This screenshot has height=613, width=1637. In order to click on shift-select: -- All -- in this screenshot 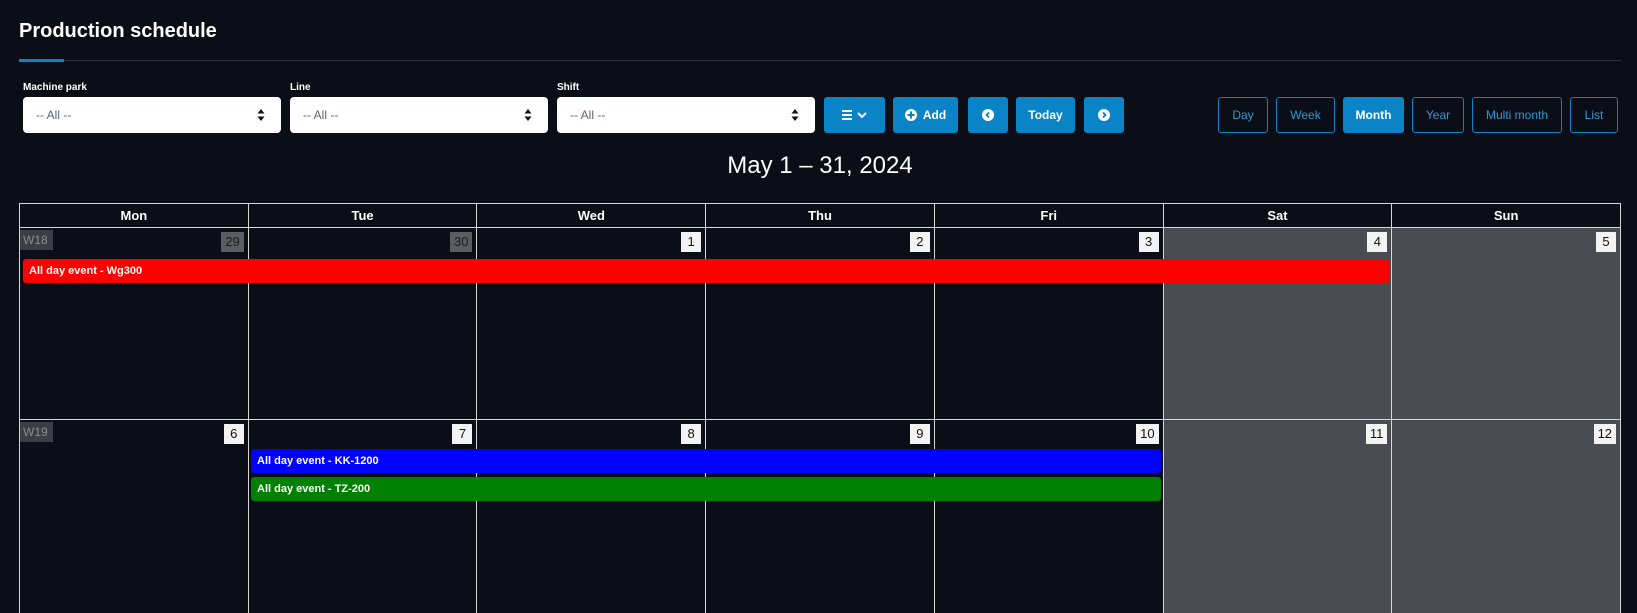, I will do `click(686, 115)`.